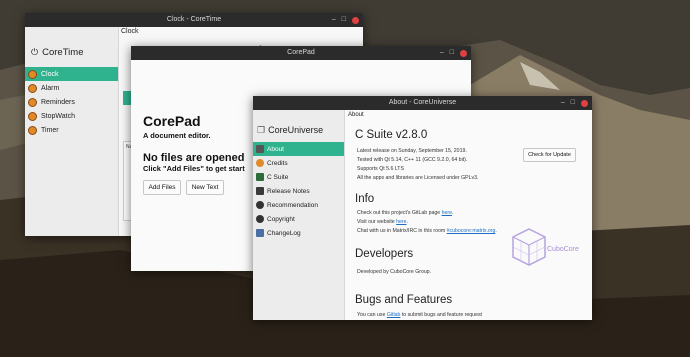  Describe the element at coordinates (404, 300) in the screenshot. I see `bugs-heading: Bugs and Features` at that location.